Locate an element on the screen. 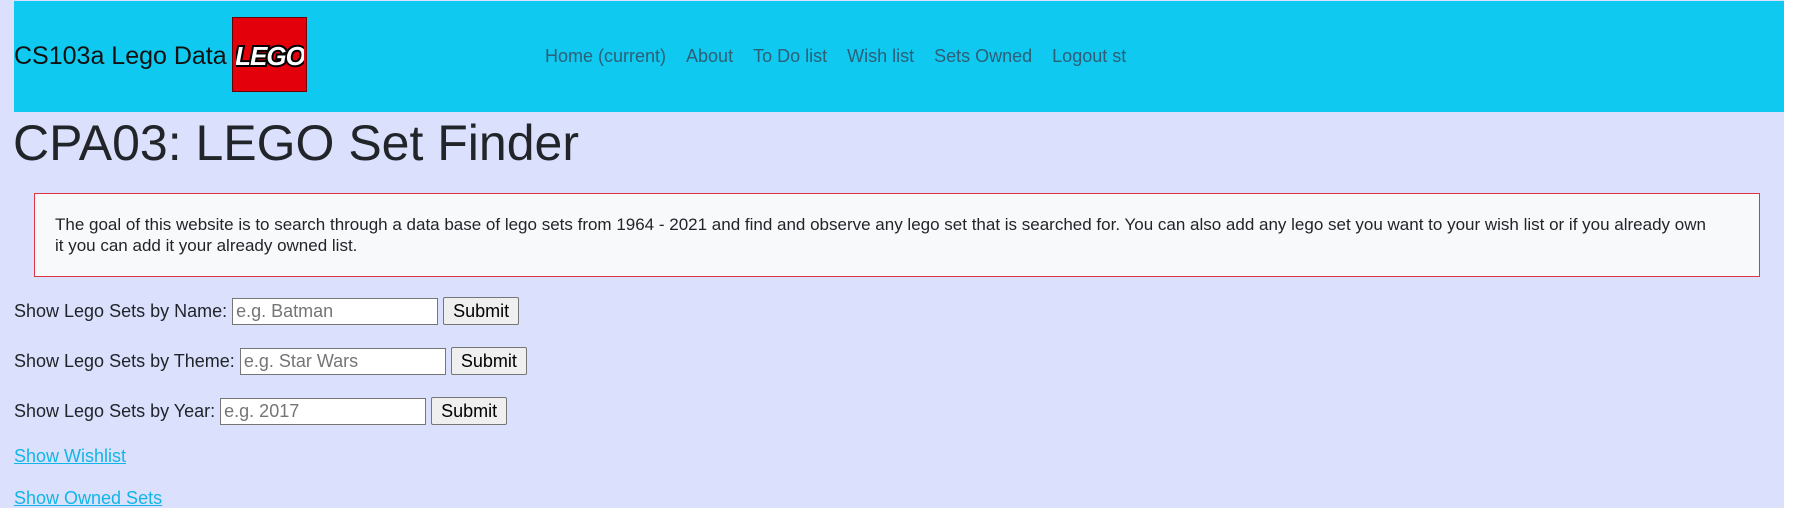 This screenshot has width=1798, height=515. nav-sets-owned: Sets Owned is located at coordinates (983, 56).